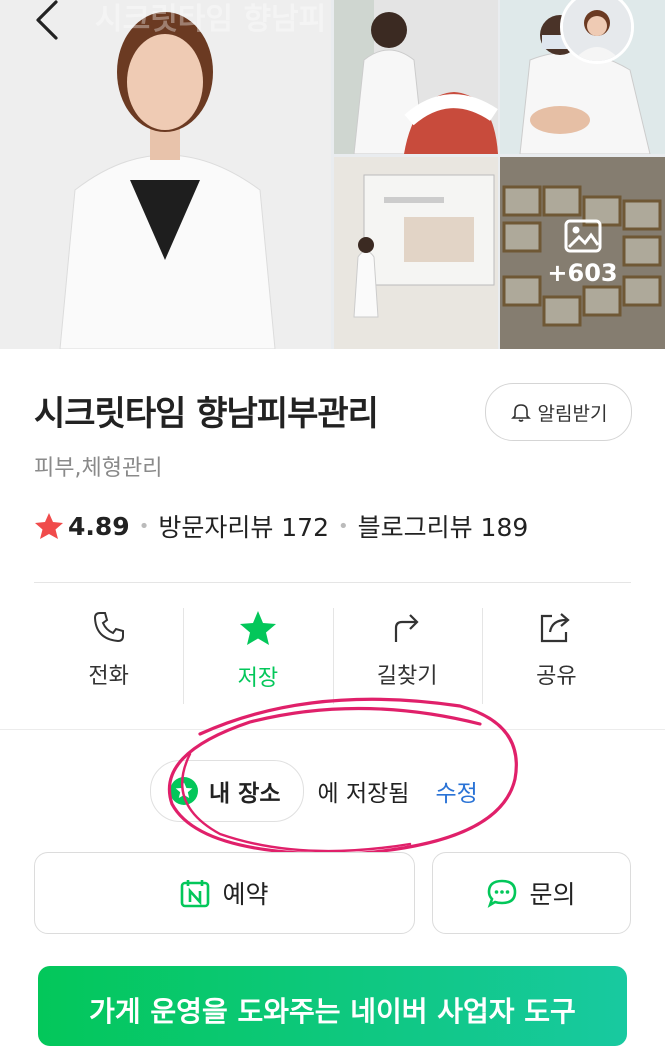 The width and height of the screenshot is (665, 1046). What do you see at coordinates (572, 413) in the screenshot?
I see `notify-label: 알림받기` at bounding box center [572, 413].